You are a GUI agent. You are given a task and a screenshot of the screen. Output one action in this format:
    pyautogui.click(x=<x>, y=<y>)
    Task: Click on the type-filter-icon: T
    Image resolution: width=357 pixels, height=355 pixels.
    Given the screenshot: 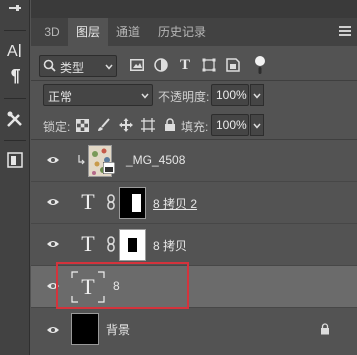 What is the action you would take?
    pyautogui.click(x=185, y=65)
    